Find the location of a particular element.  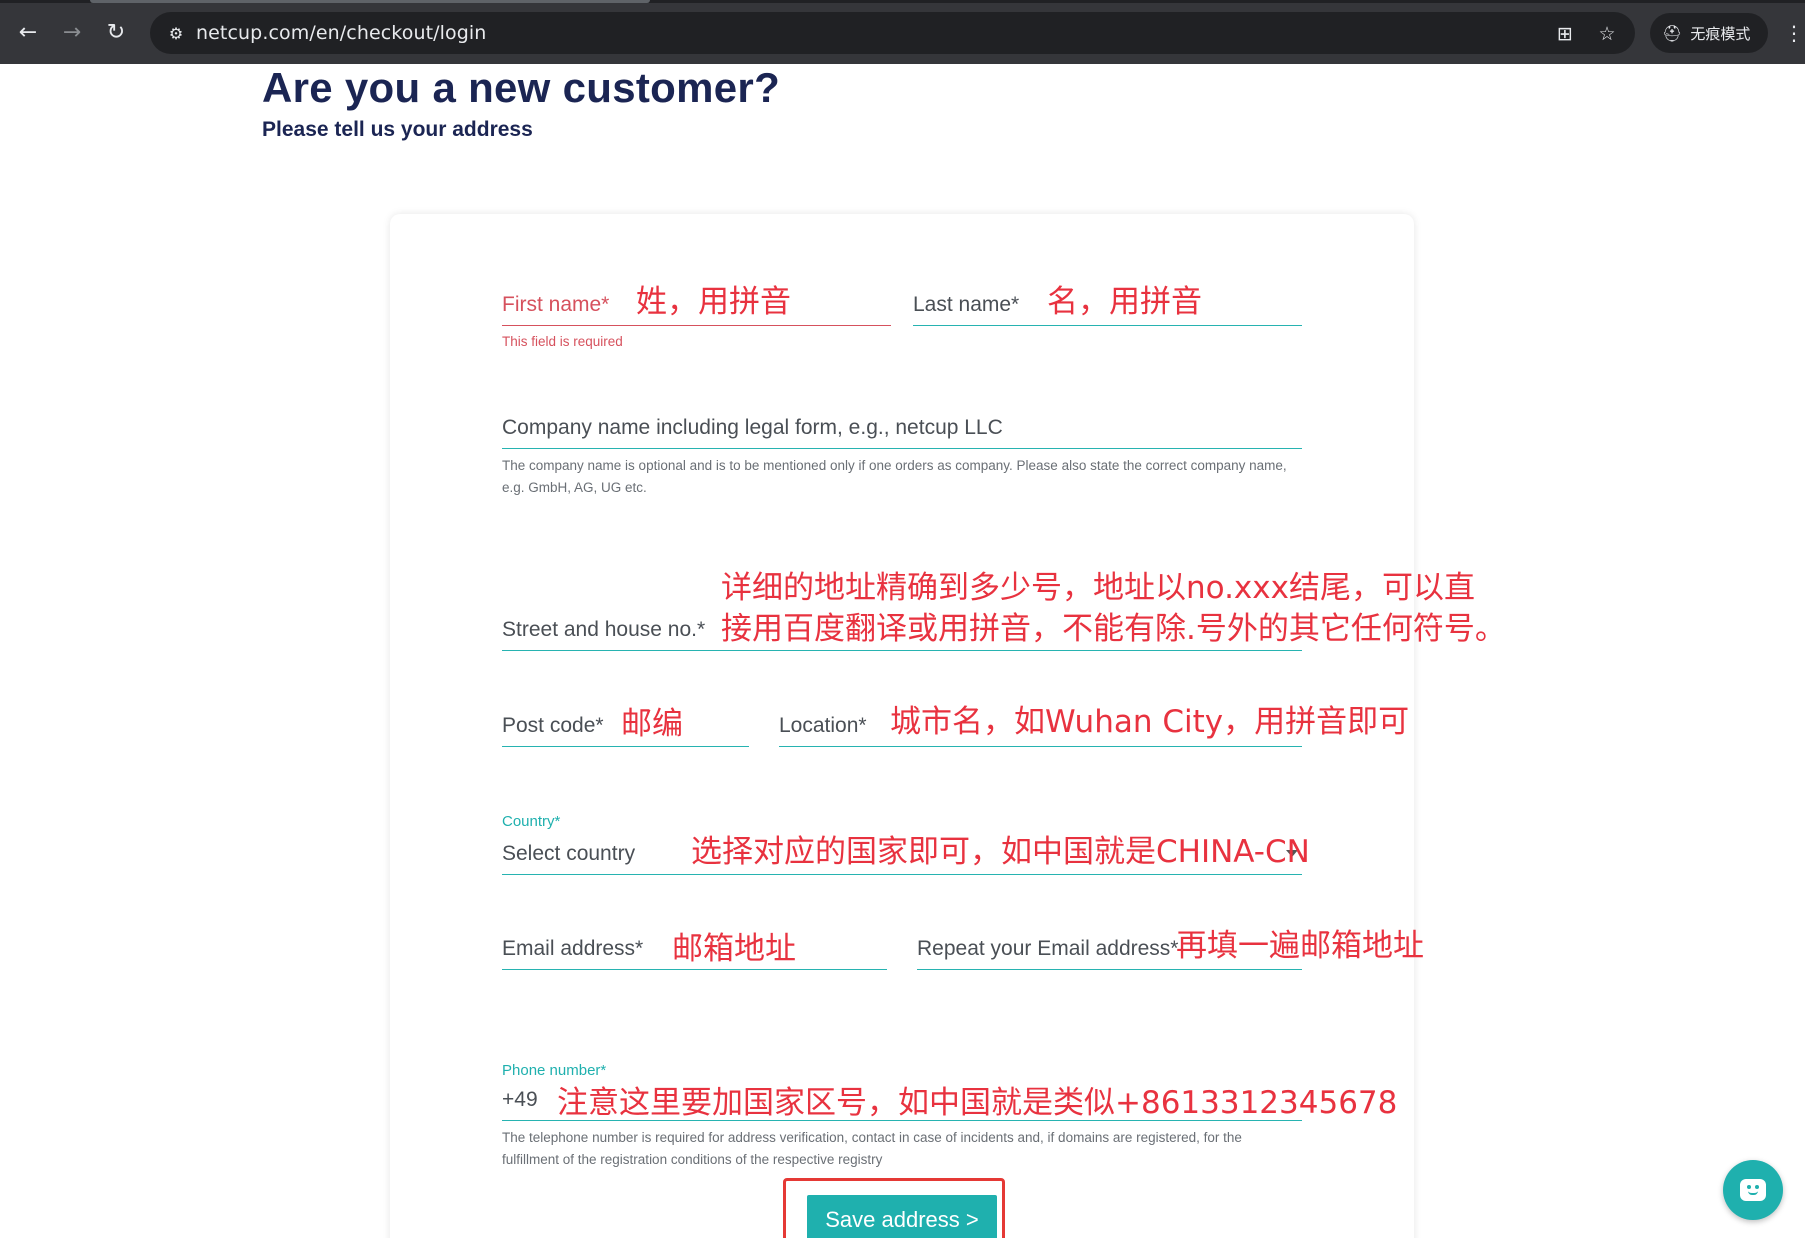

last-name-label: Last name* is located at coordinates (966, 304).